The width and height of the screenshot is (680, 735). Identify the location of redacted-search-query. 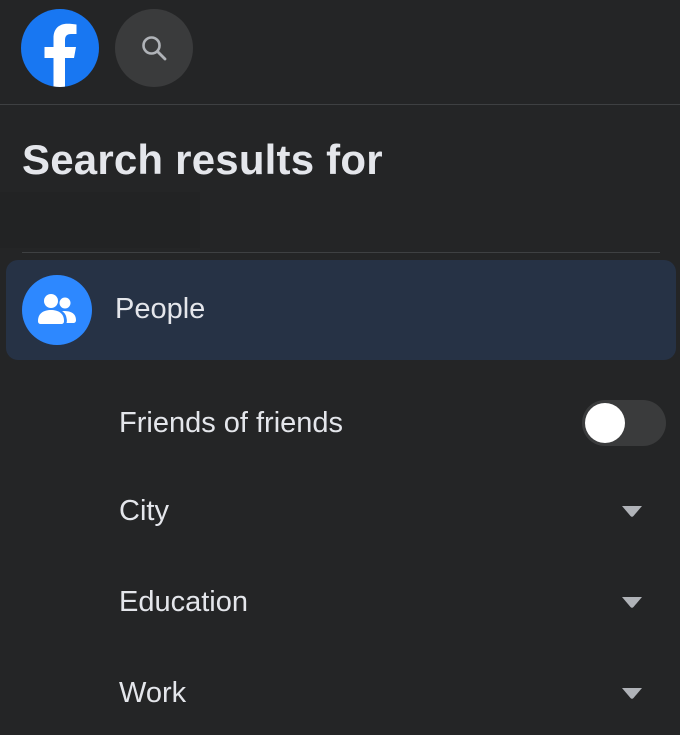
(100, 220).